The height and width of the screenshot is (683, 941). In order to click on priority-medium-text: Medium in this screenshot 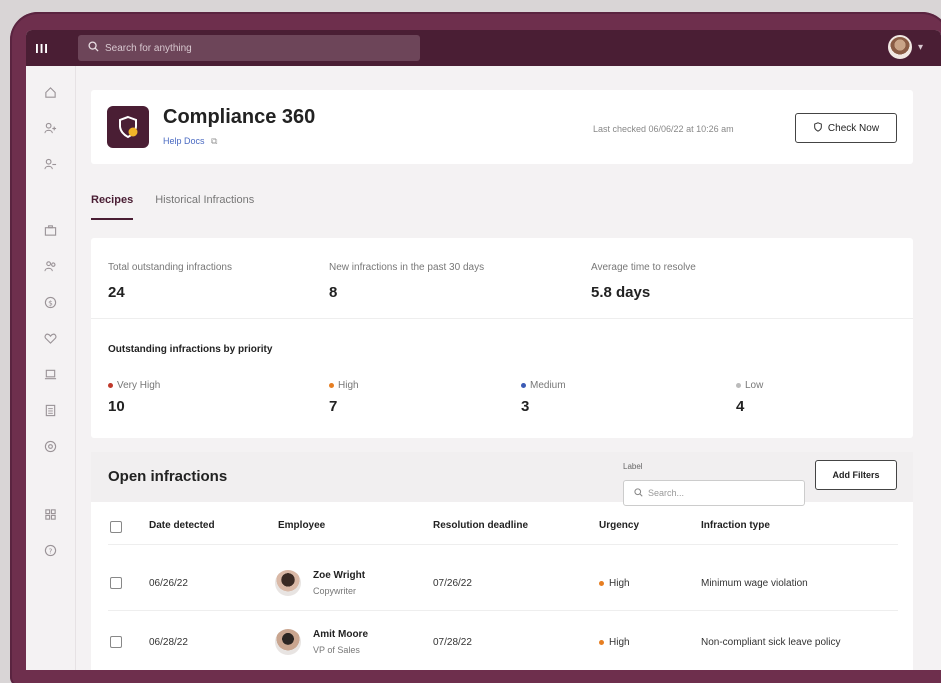, I will do `click(548, 385)`.